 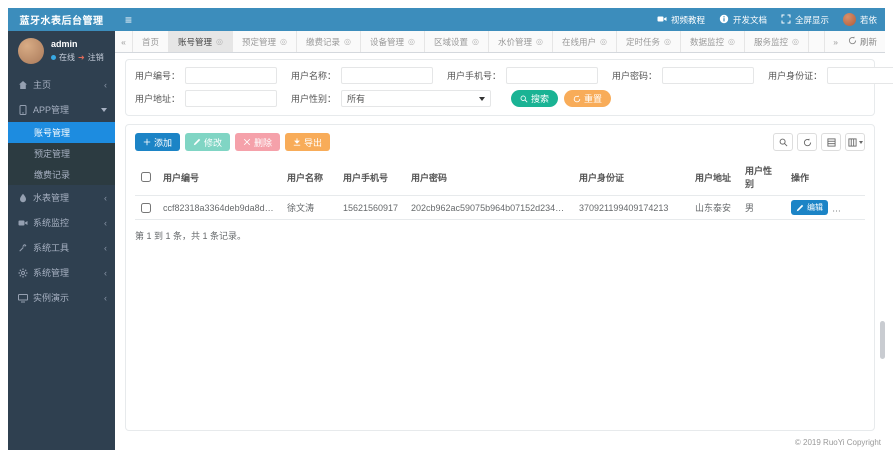 What do you see at coordinates (500, 189) in the screenshot?
I see `users-table: 用户编号 用户名称 用户手机号 用户密码 用户身份证 用户地址 用户性别 操作` at bounding box center [500, 189].